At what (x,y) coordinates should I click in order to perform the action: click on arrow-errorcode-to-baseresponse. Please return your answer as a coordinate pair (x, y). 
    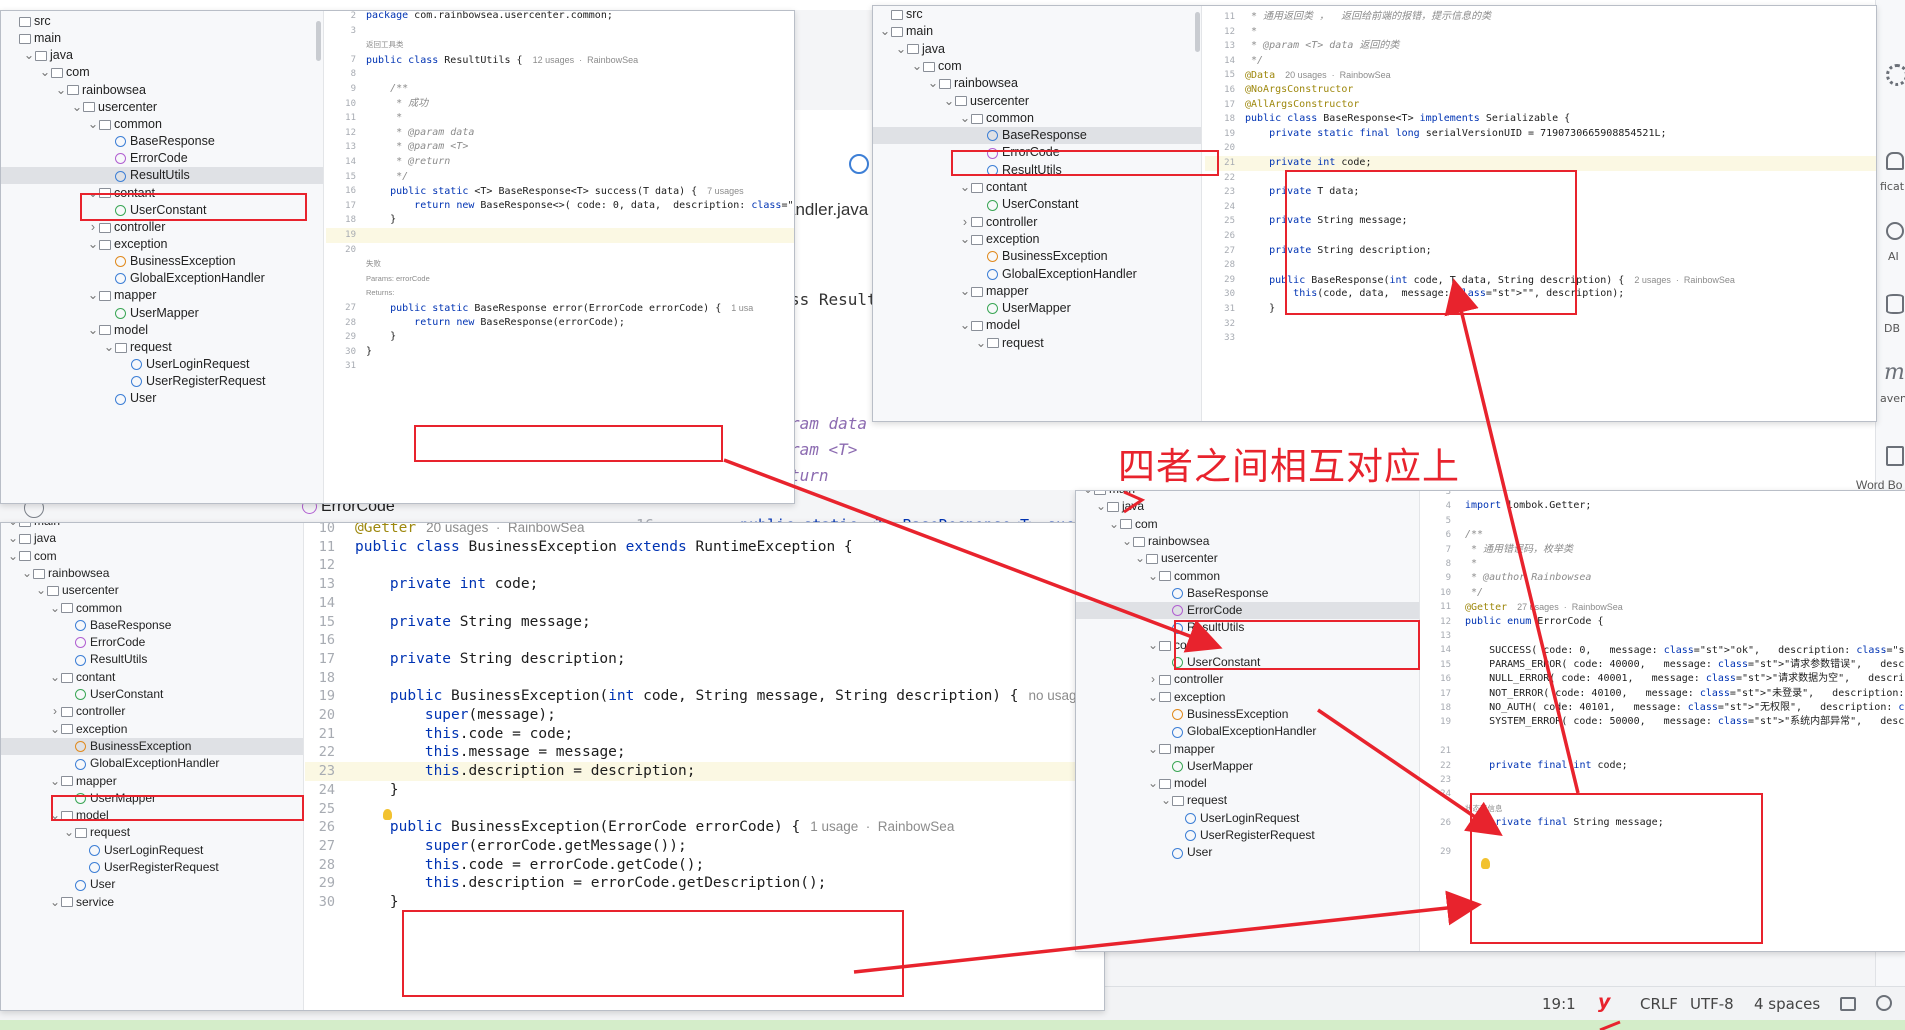
    Looking at the image, I should click on (1512, 536).